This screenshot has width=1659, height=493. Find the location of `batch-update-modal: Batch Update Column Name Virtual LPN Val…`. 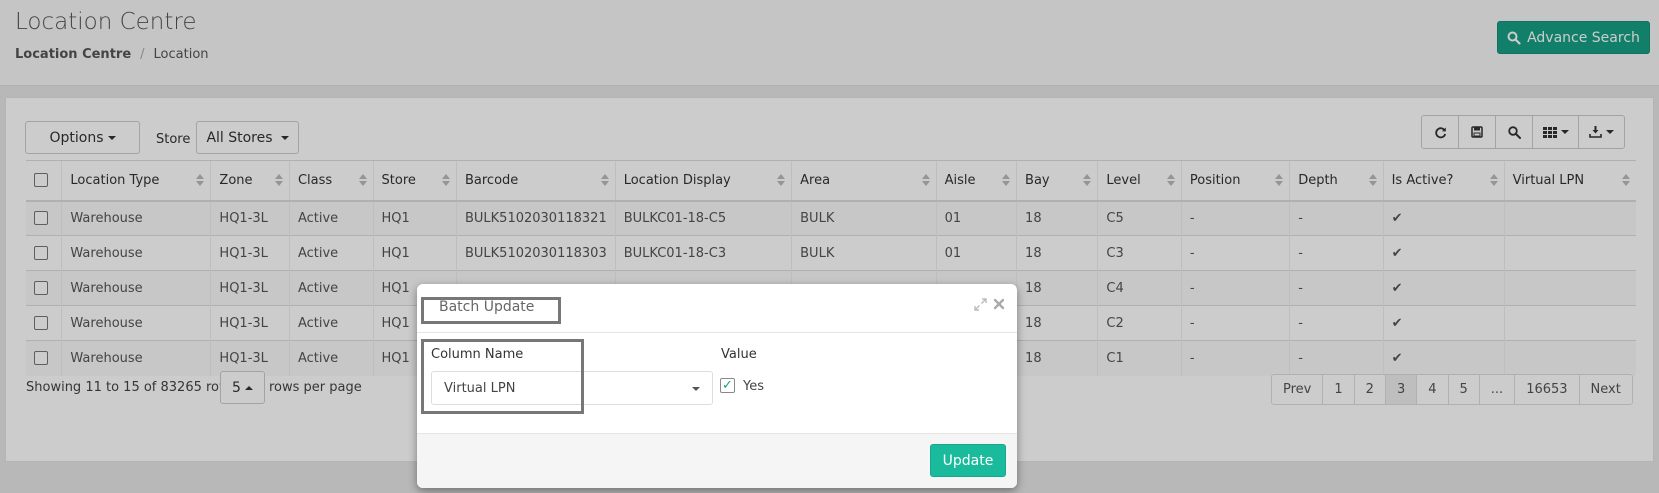

batch-update-modal: Batch Update Column Name Virtual LPN Val… is located at coordinates (717, 386).